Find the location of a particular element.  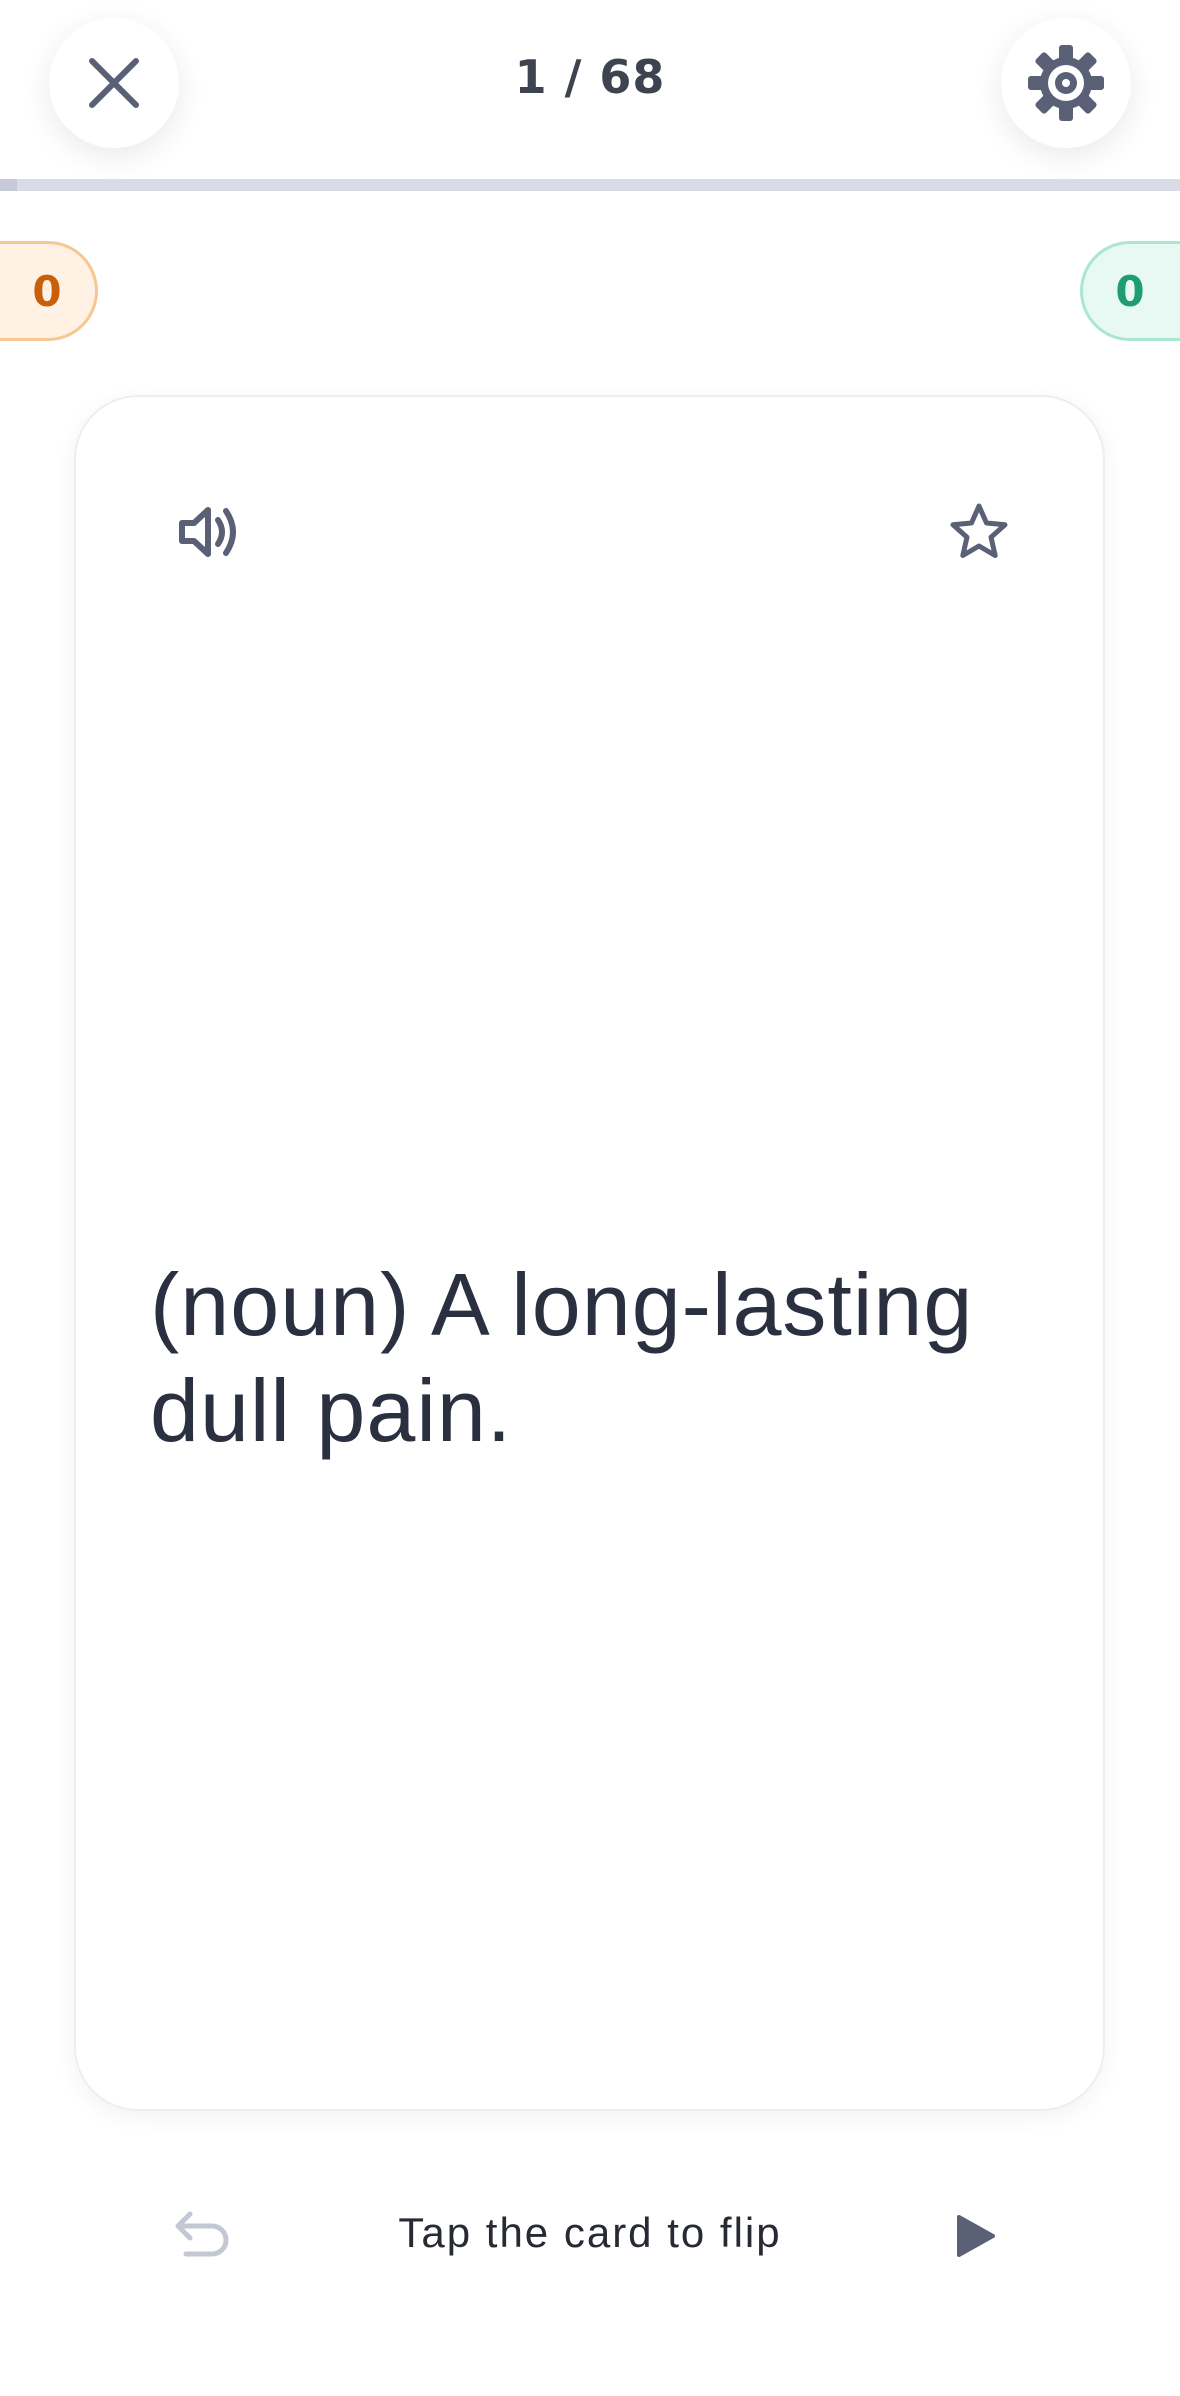

gear-icon is located at coordinates (1066, 83).